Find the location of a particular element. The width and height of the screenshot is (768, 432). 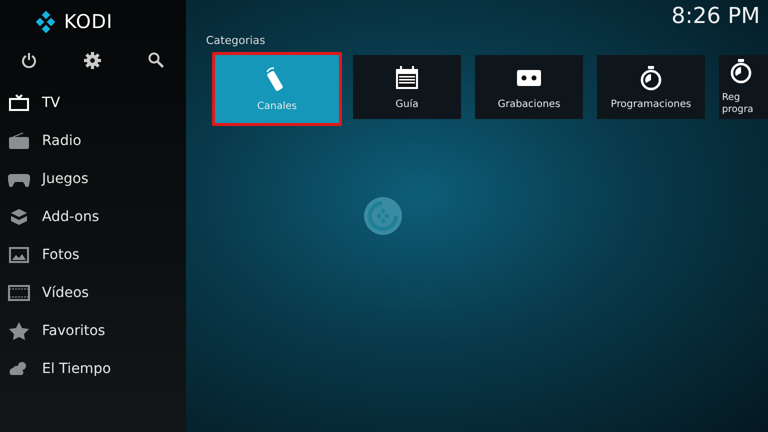

category-tile: Guía is located at coordinates (407, 87).